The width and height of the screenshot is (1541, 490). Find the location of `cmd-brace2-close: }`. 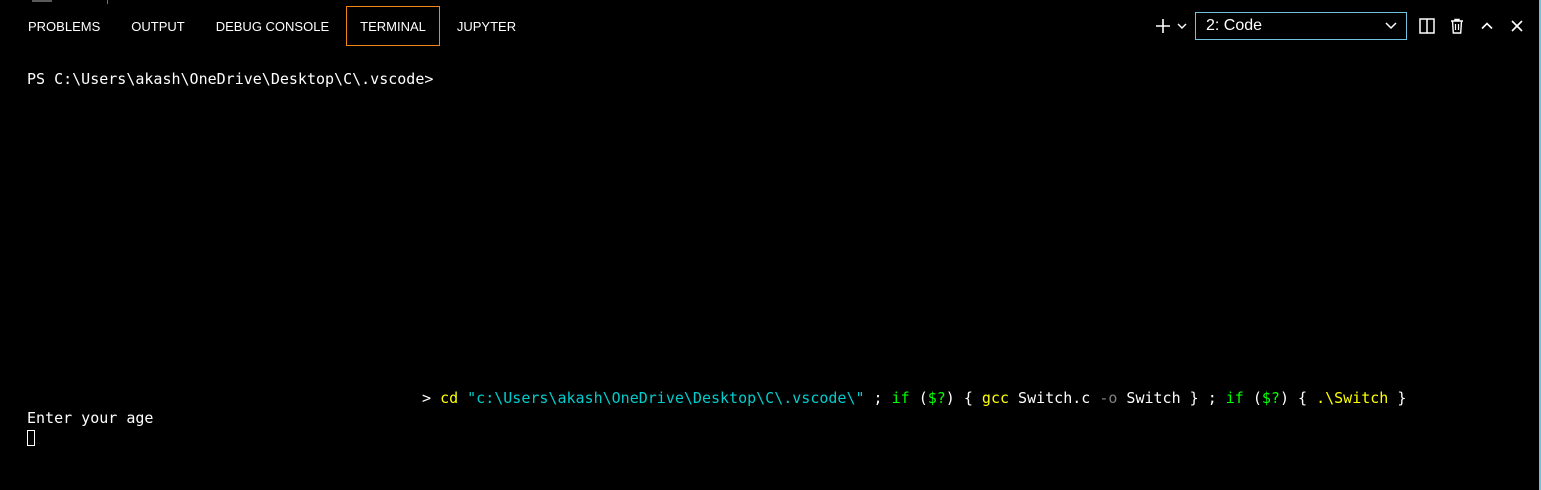

cmd-brace2-close: } is located at coordinates (1397, 398).